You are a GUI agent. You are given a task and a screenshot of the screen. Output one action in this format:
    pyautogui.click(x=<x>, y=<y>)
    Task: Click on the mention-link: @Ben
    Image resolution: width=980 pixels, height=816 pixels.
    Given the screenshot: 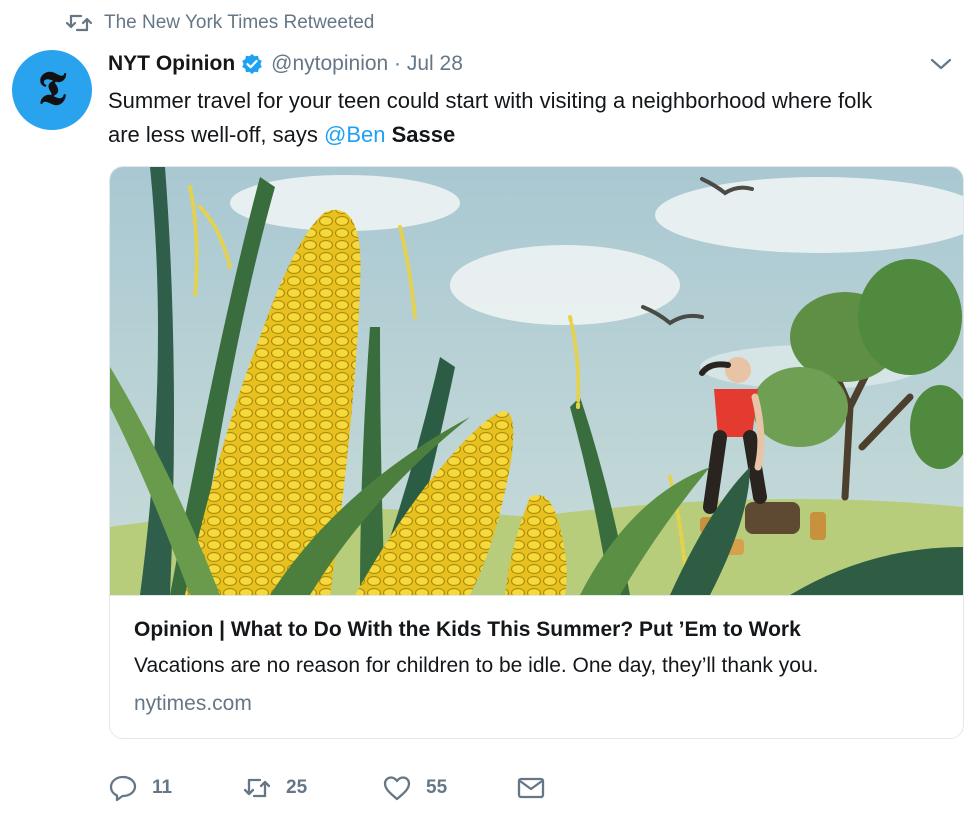 What is the action you would take?
    pyautogui.click(x=354, y=134)
    